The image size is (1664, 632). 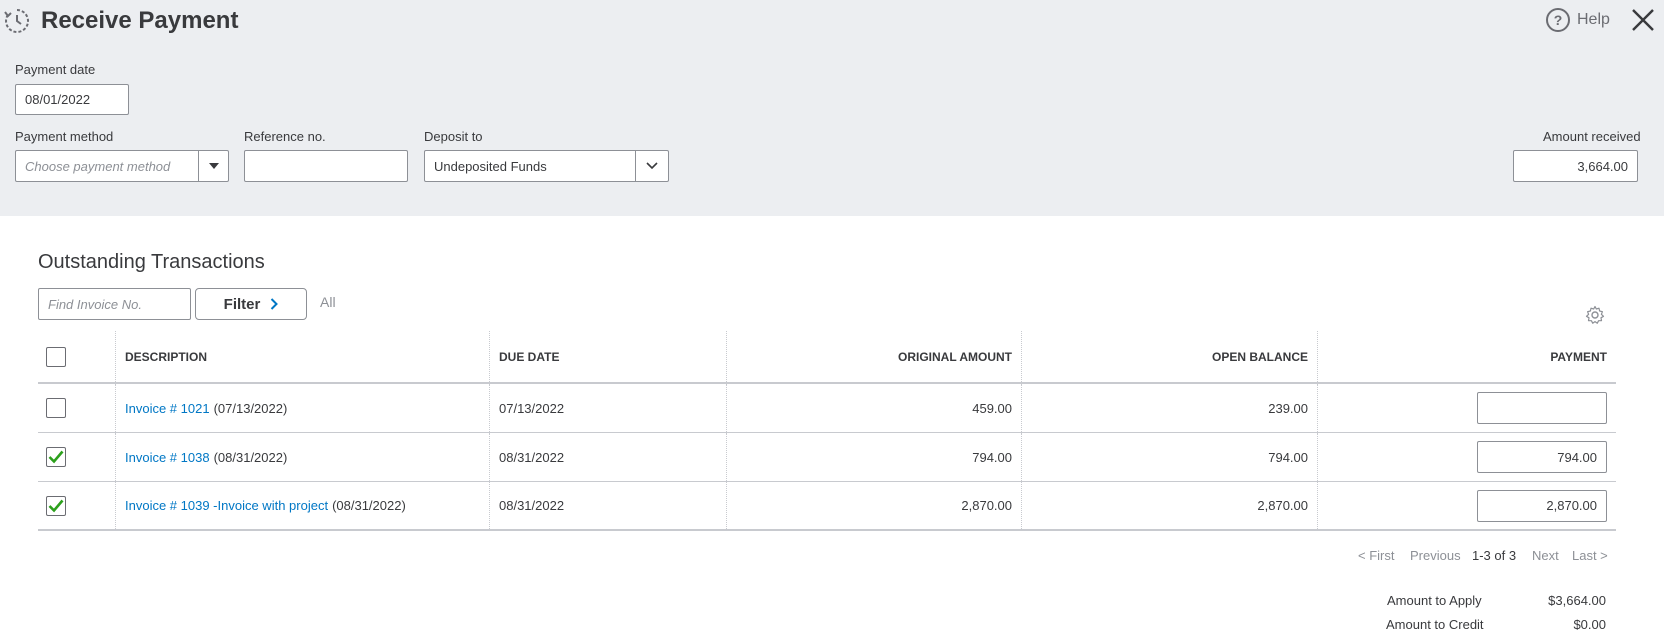 What do you see at coordinates (72, 99) in the screenshot?
I see `payment-date-input: 08/01/2022` at bounding box center [72, 99].